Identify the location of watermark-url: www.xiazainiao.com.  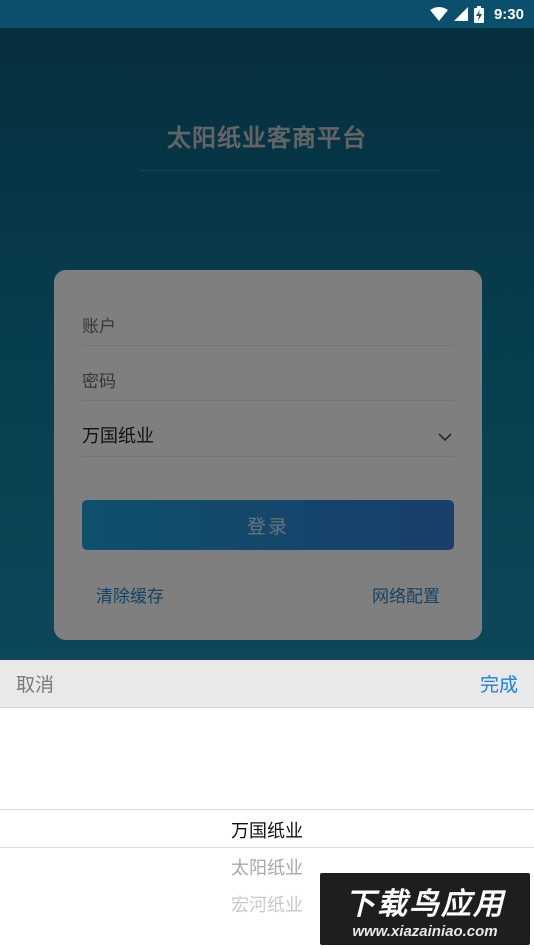
(425, 931).